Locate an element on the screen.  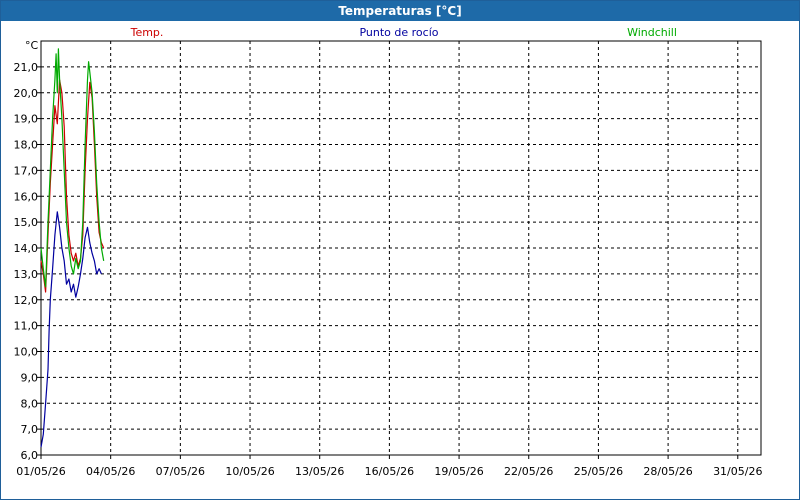
y-tick-label: 7,0 is located at coordinates (30, 429).